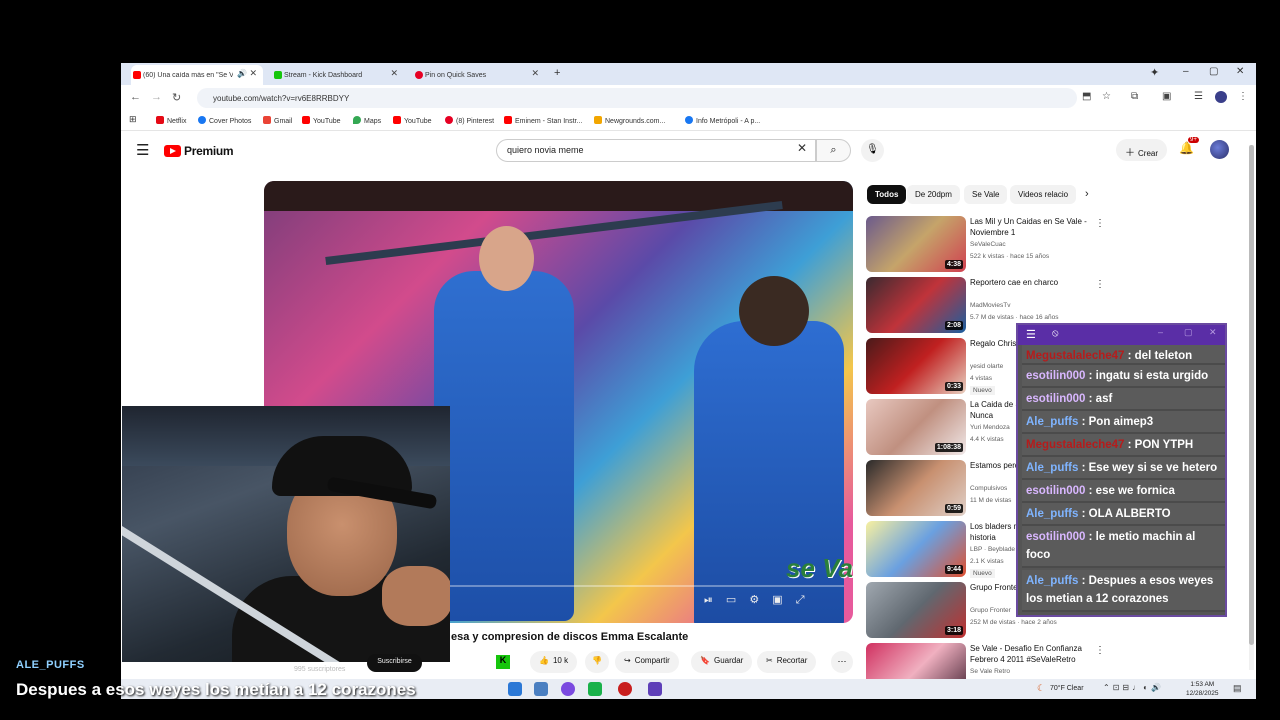  Describe the element at coordinates (916, 427) in the screenshot. I see `recommendation-thumbnail: 1:08:38` at that location.